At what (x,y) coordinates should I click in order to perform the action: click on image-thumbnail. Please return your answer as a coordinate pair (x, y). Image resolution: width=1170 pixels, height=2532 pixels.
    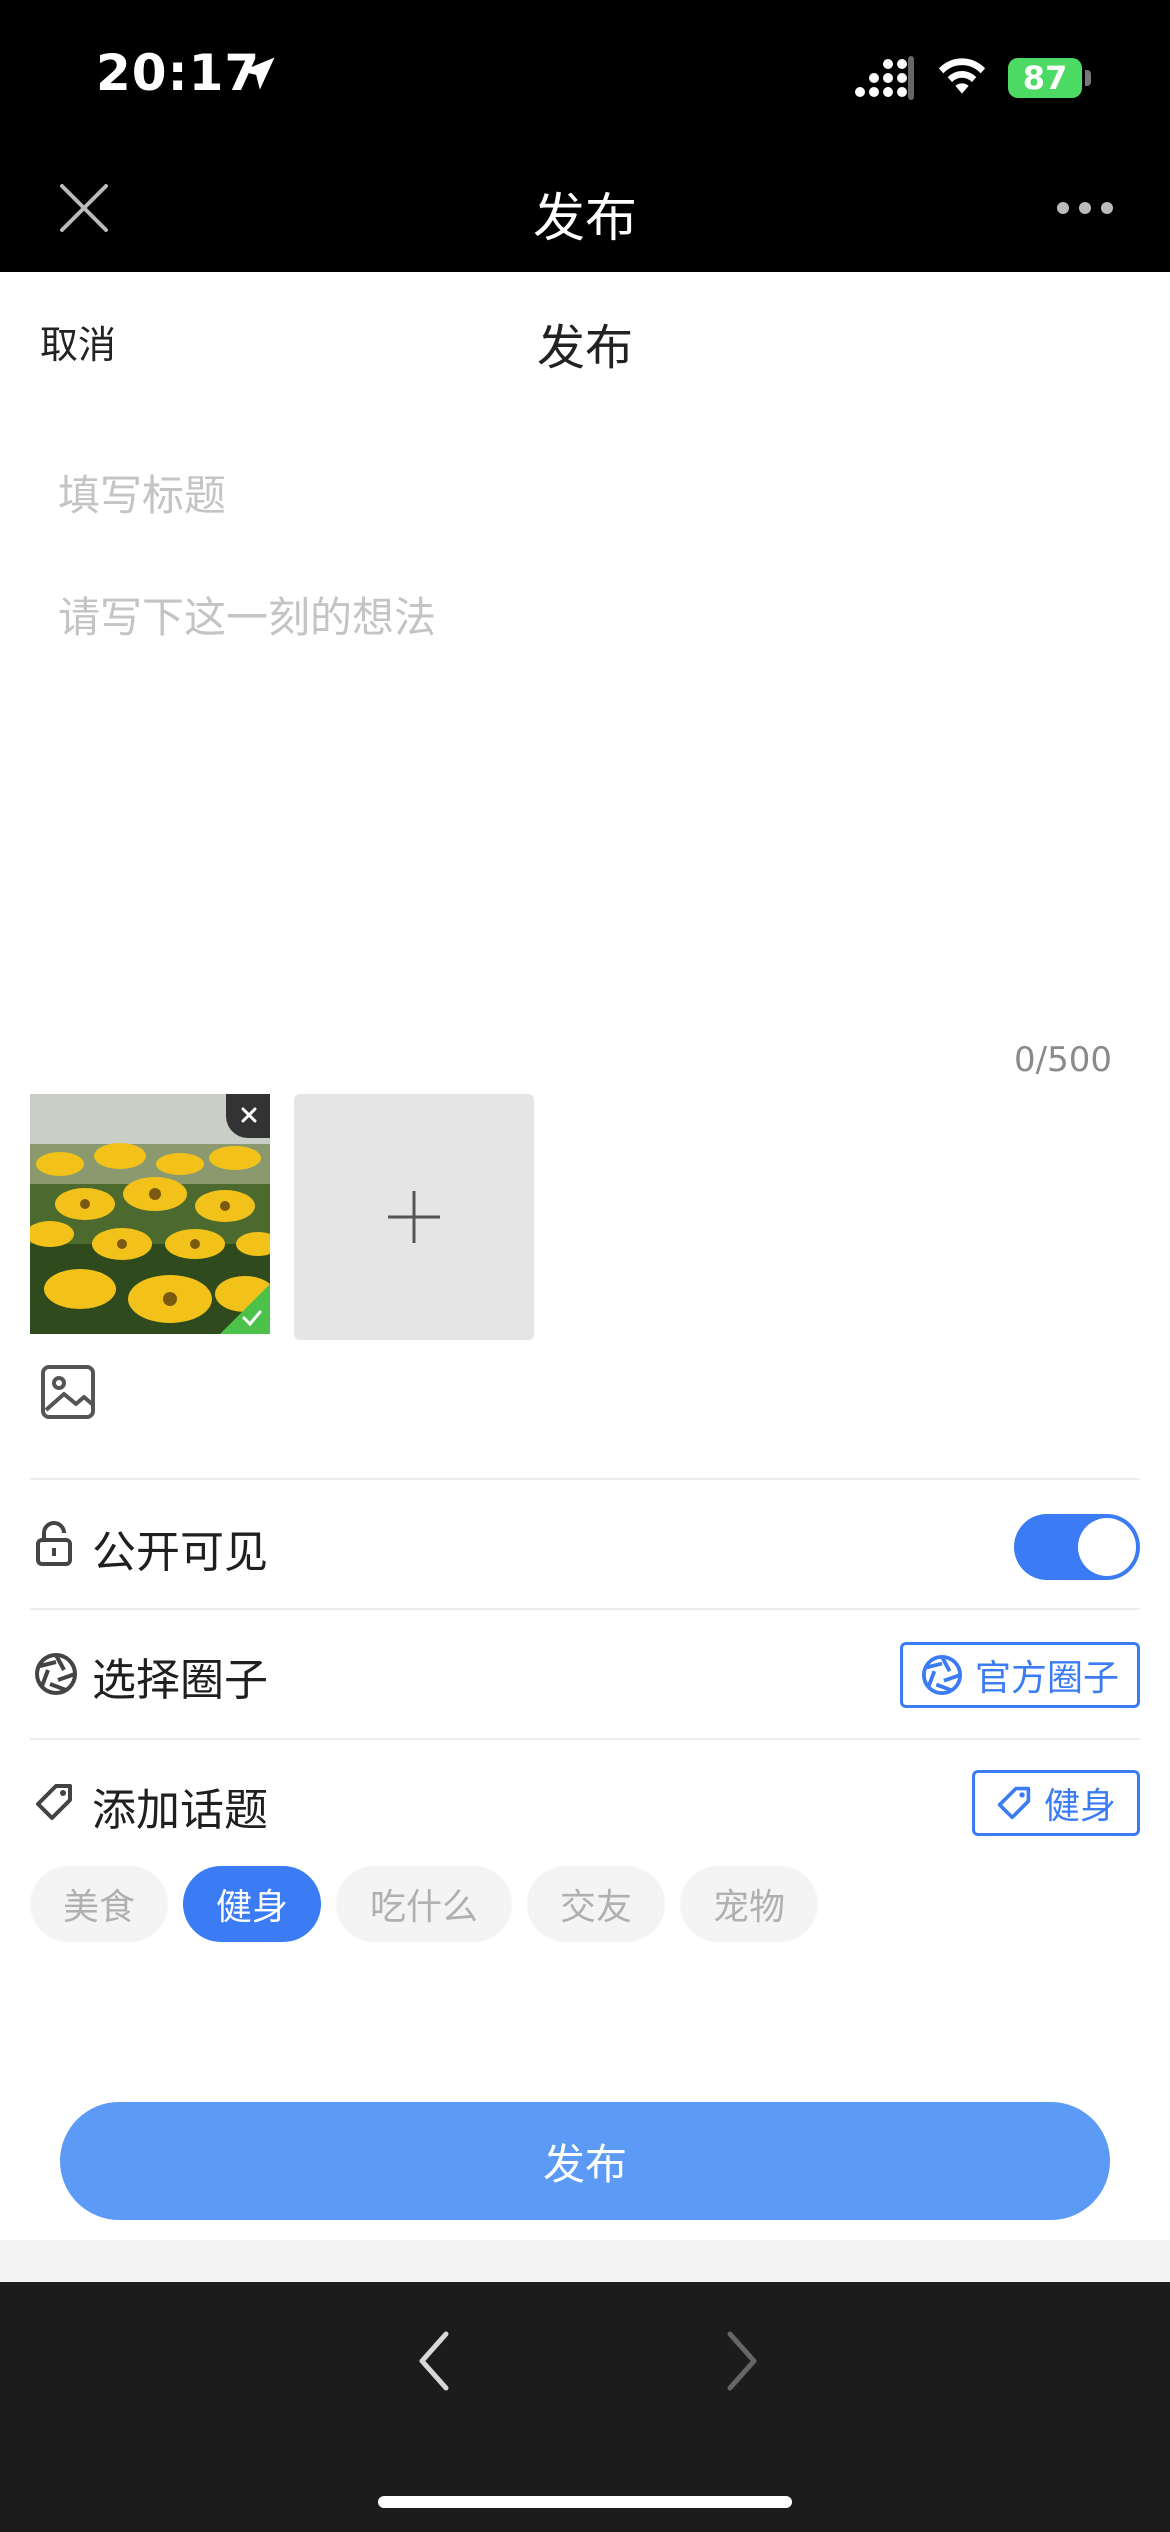
    Looking at the image, I should click on (150, 1214).